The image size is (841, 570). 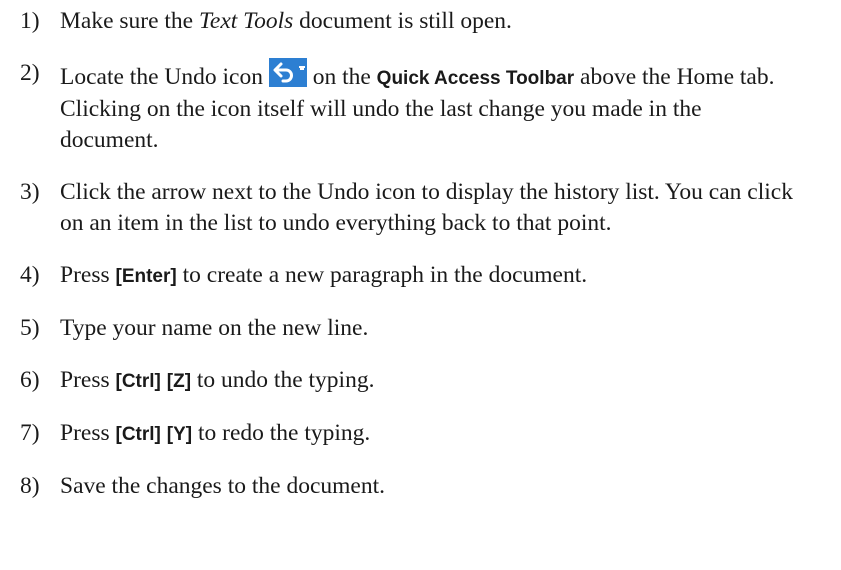 I want to click on step-5: 5) Type your name on the new line., so click(x=400, y=328).